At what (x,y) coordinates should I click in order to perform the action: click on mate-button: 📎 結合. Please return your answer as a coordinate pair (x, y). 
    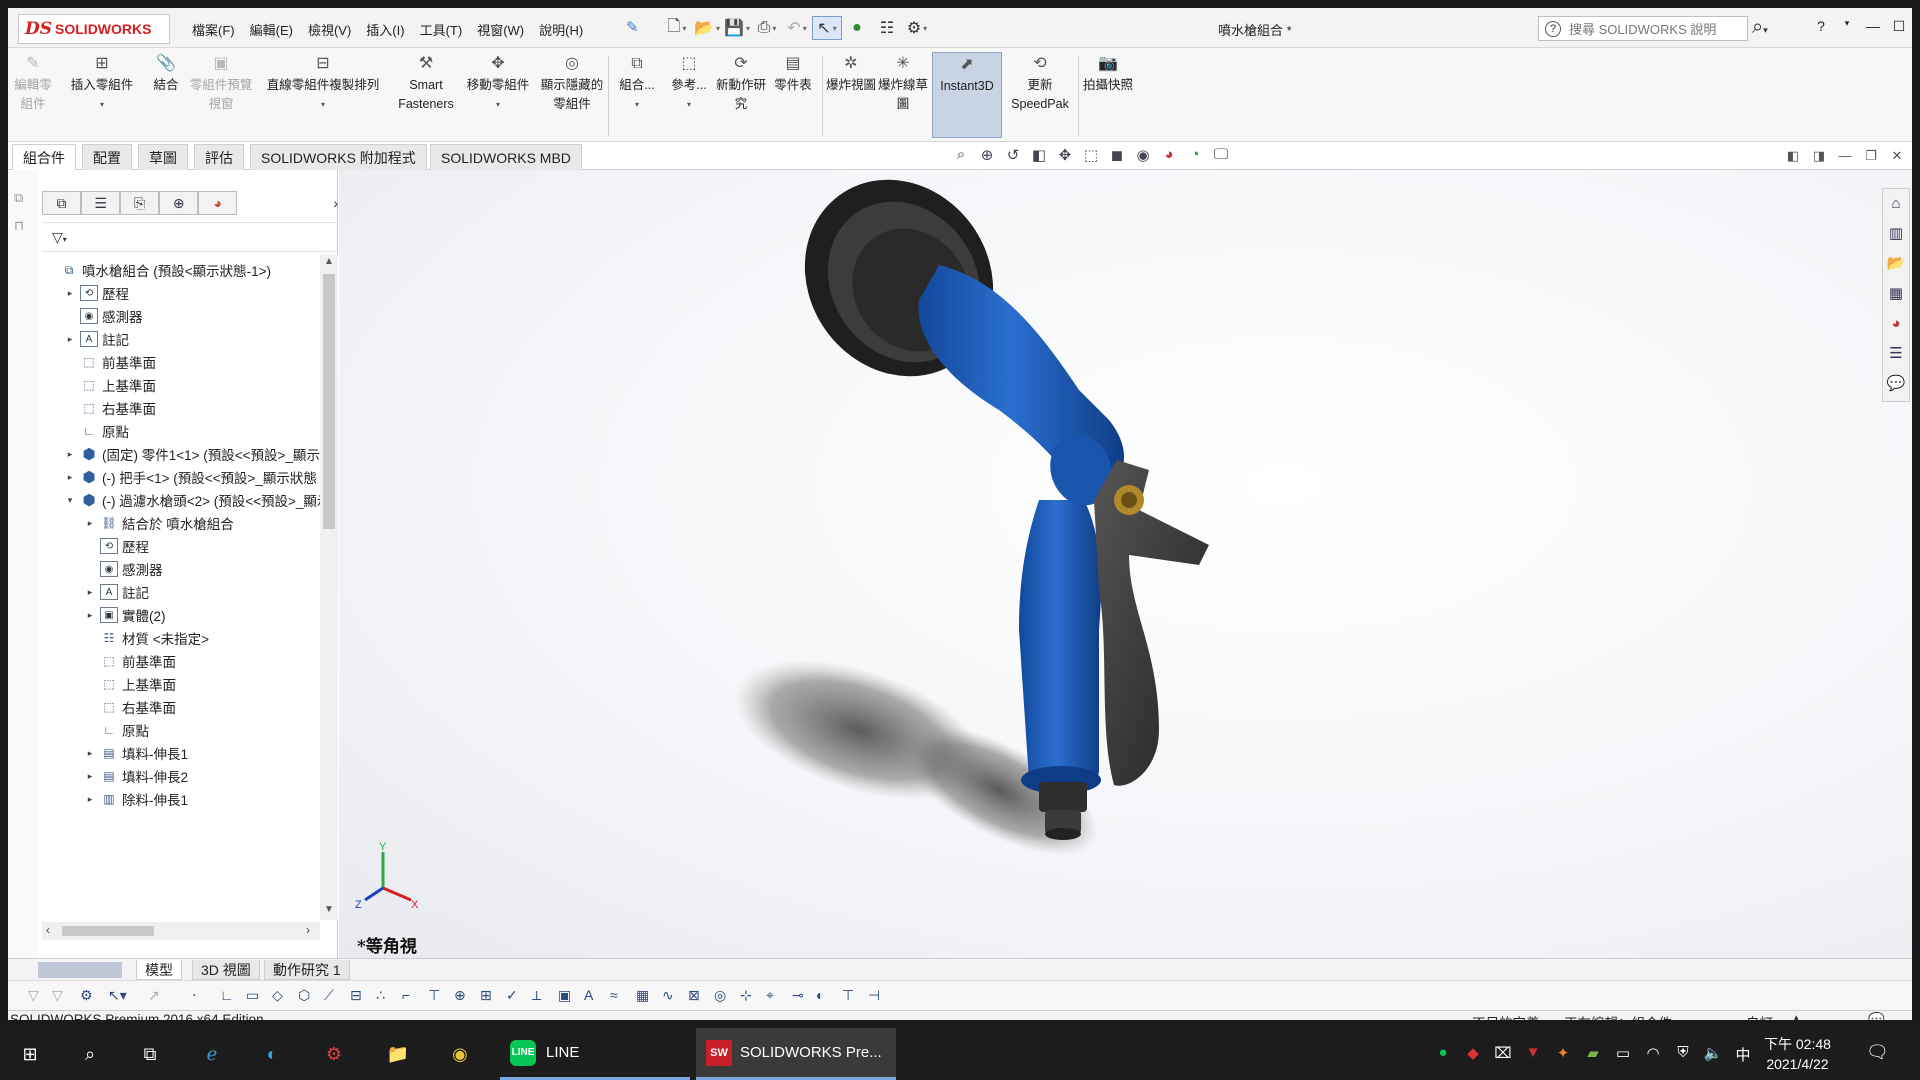
    Looking at the image, I should click on (166, 95).